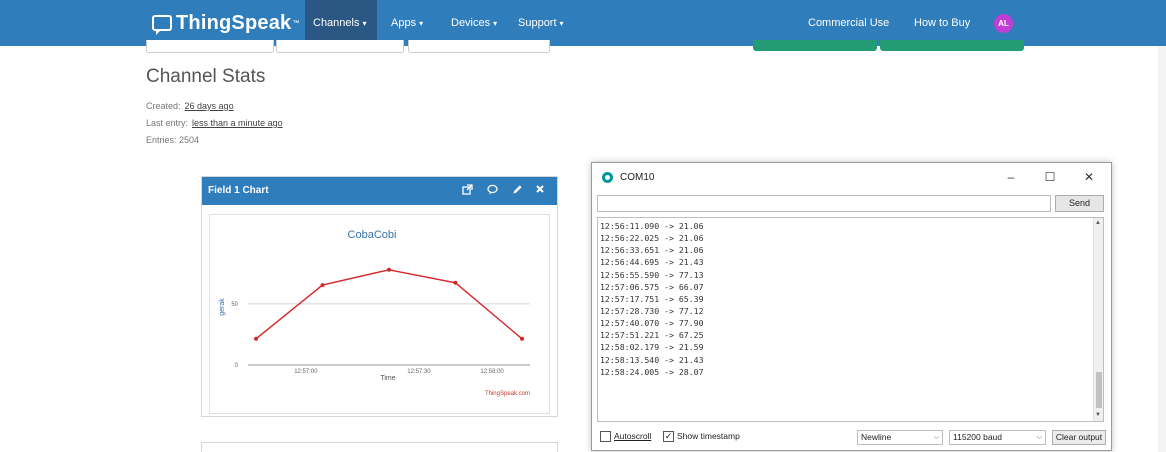 This screenshot has width=1166, height=452. I want to click on show-timestamp-label: Show timestamp, so click(708, 436).